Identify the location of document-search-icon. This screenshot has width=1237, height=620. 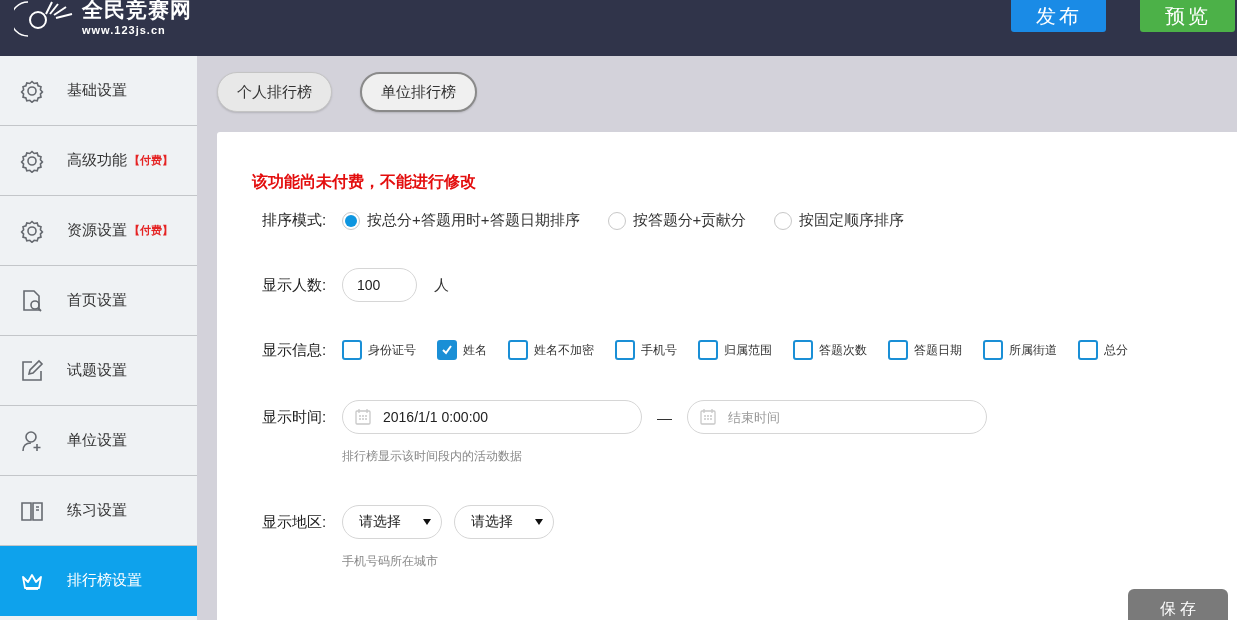
(32, 300).